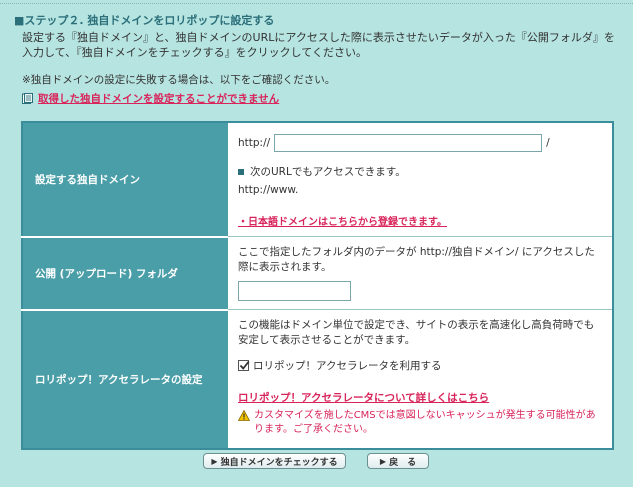  Describe the element at coordinates (294, 291) in the screenshot. I see `folder-input` at that location.